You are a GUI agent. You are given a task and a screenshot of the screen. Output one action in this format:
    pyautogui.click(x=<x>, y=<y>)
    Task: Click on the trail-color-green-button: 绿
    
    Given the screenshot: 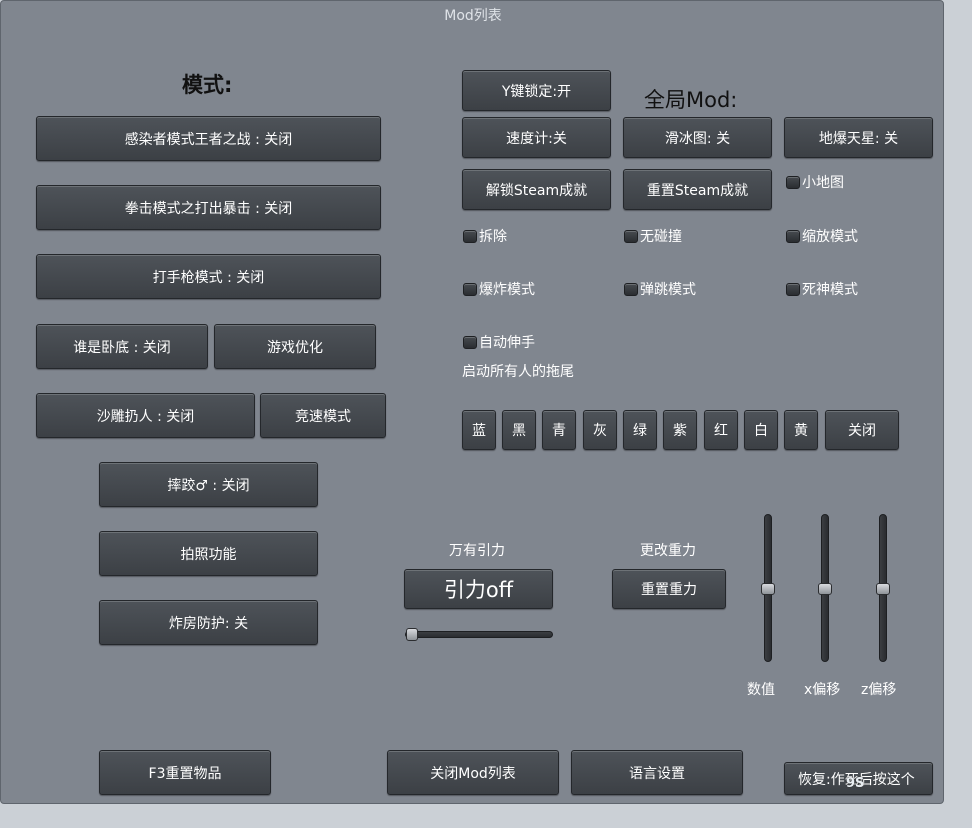 What is the action you would take?
    pyautogui.click(x=640, y=430)
    